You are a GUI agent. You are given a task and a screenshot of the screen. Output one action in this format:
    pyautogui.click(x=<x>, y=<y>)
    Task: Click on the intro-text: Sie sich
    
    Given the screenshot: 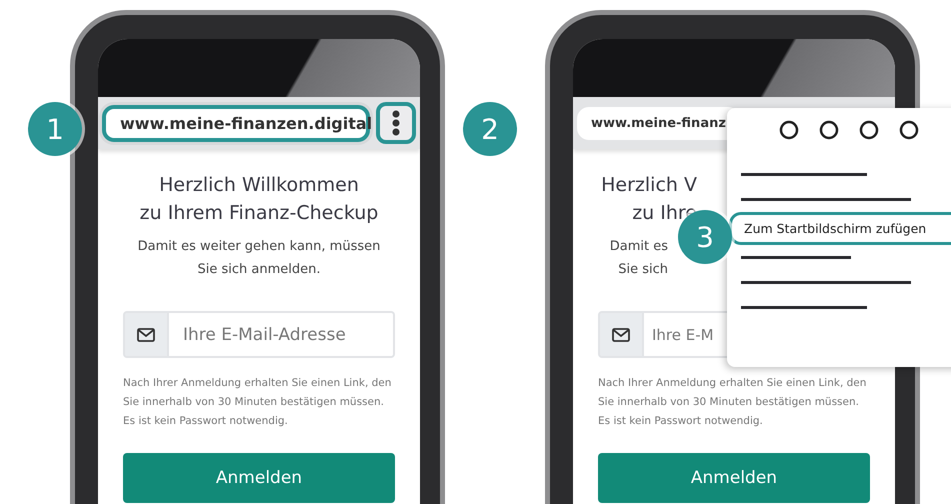 What is the action you would take?
    pyautogui.click(x=642, y=270)
    